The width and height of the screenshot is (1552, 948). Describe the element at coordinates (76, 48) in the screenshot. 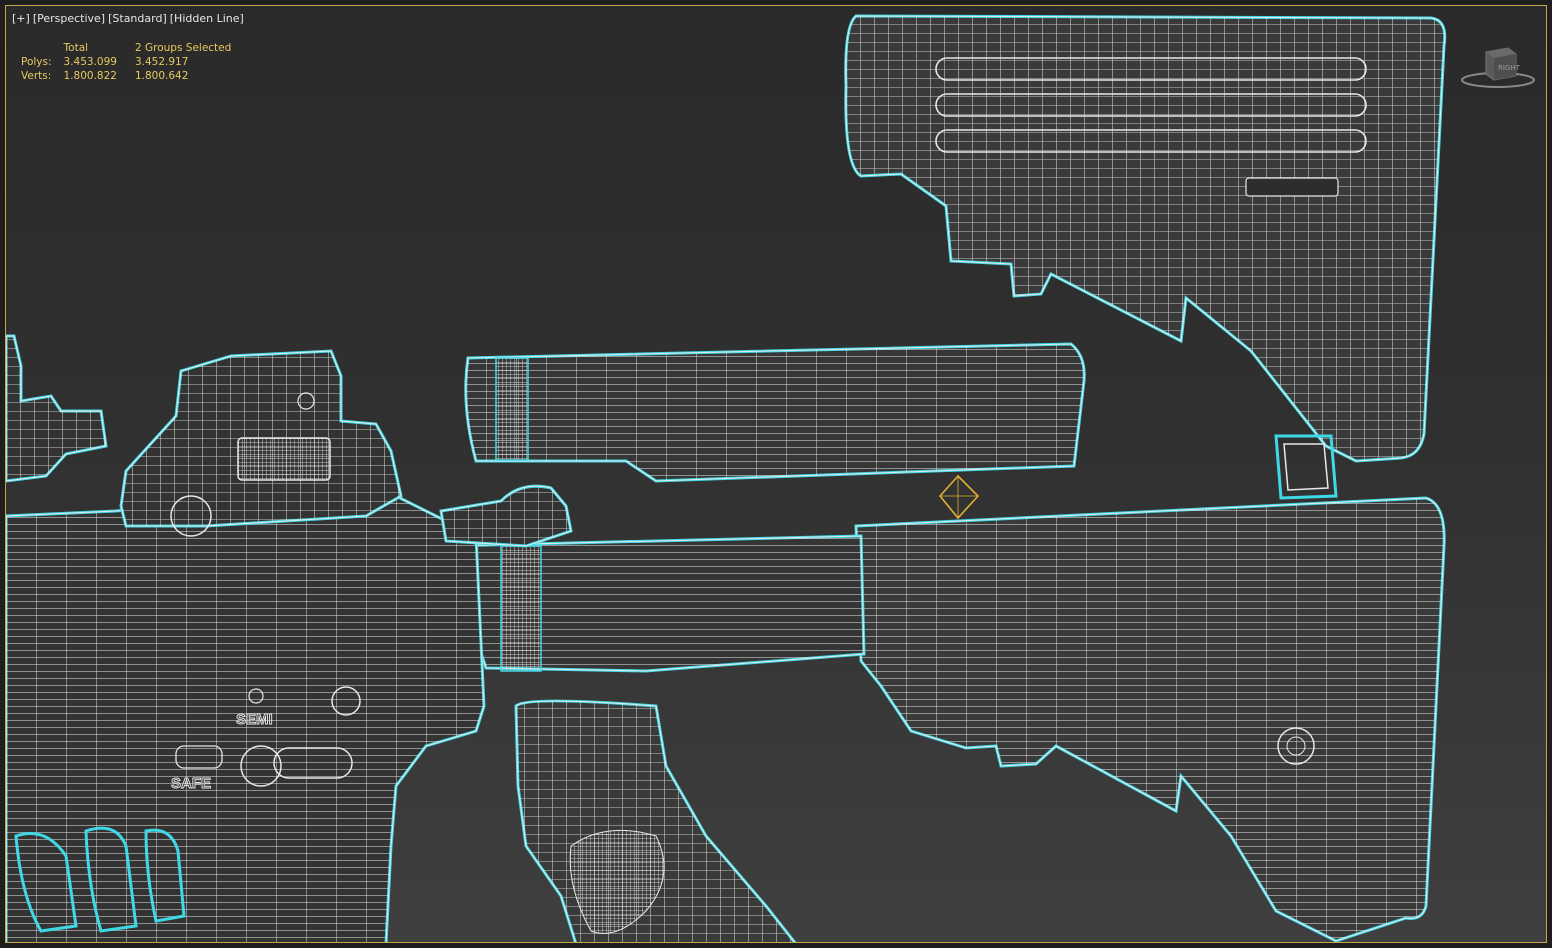

I see `stats-header-total: Total` at that location.